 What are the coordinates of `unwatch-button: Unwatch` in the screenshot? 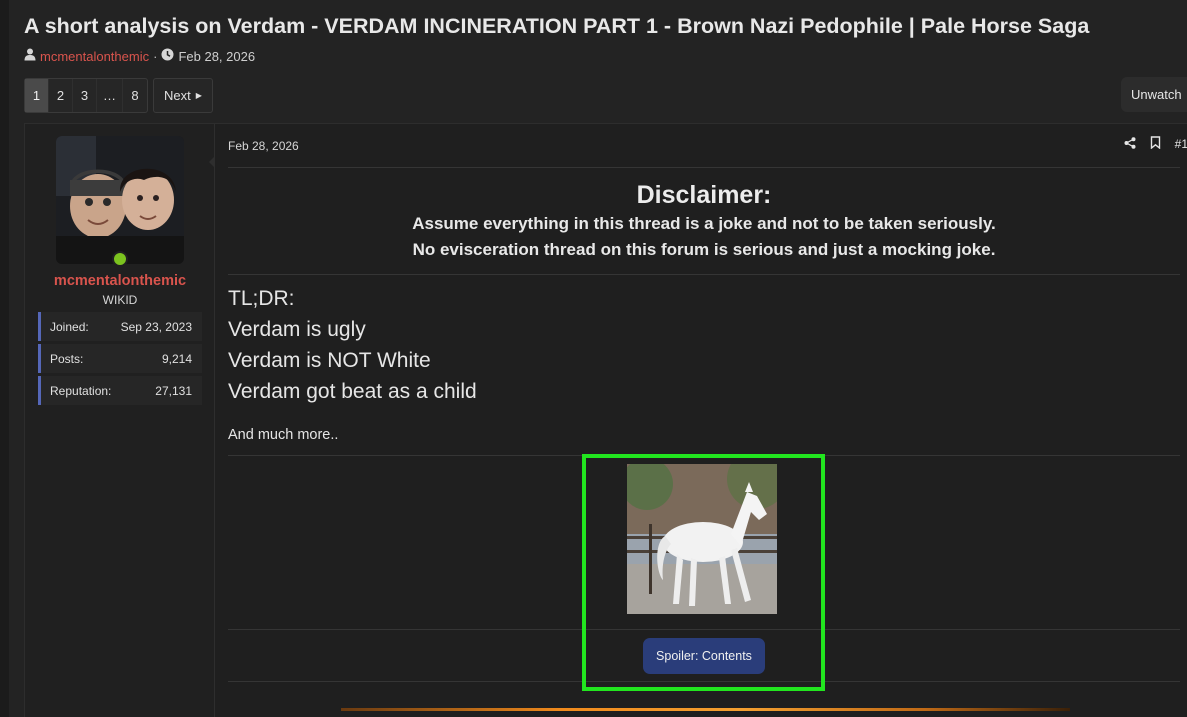 It's located at (1154, 94).